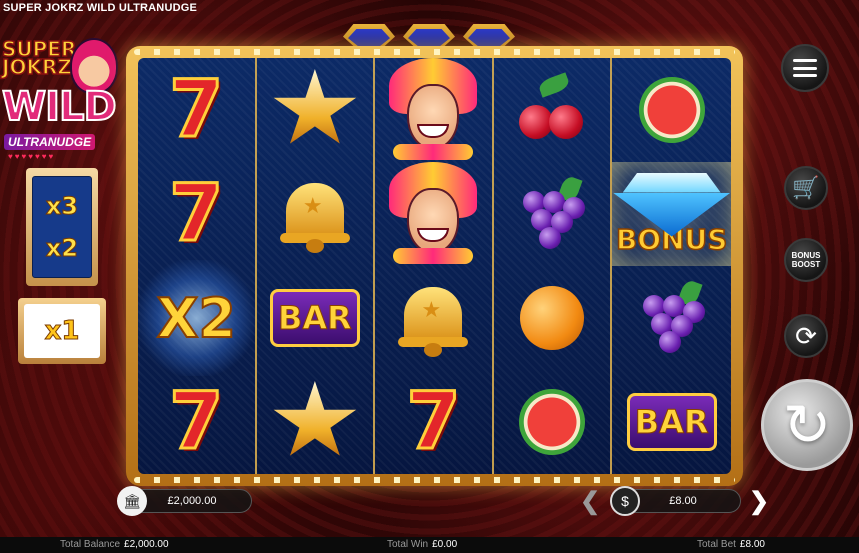 The image size is (859, 553). Describe the element at coordinates (671, 204) in the screenshot. I see `diamond-bonus-icon` at that location.